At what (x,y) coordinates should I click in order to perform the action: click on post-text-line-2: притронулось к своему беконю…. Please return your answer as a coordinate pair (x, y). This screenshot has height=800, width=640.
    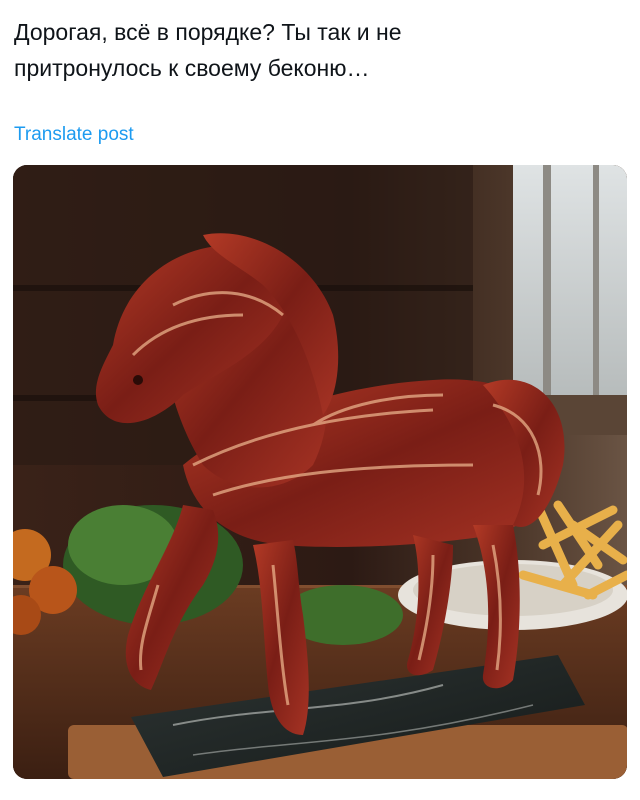
    Looking at the image, I should click on (192, 68).